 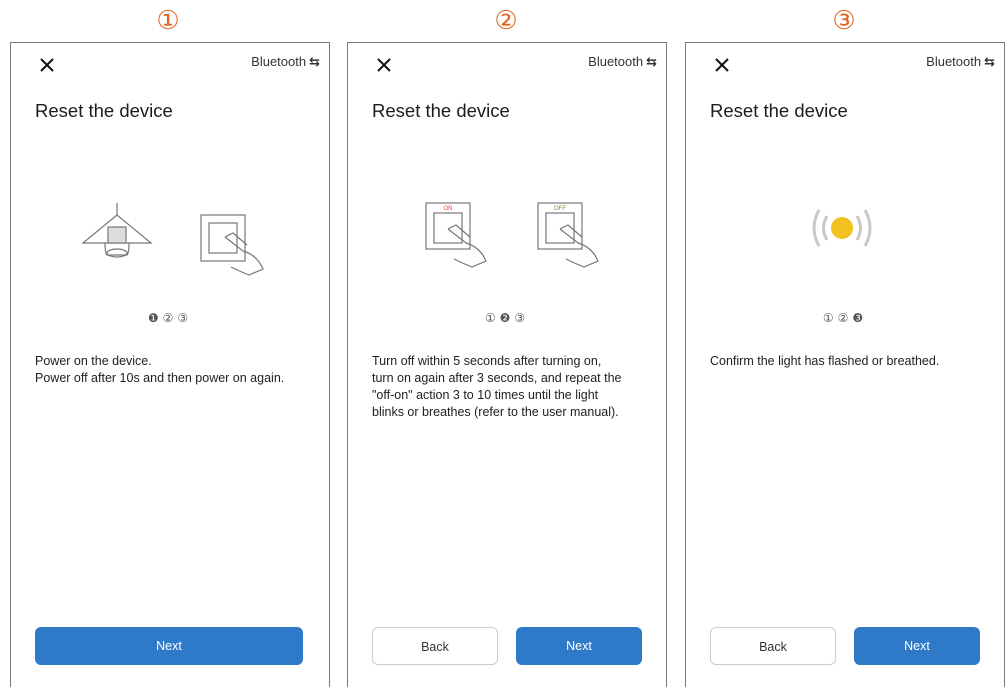 What do you see at coordinates (560, 209) in the screenshot?
I see `switch-off-label: OFF` at bounding box center [560, 209].